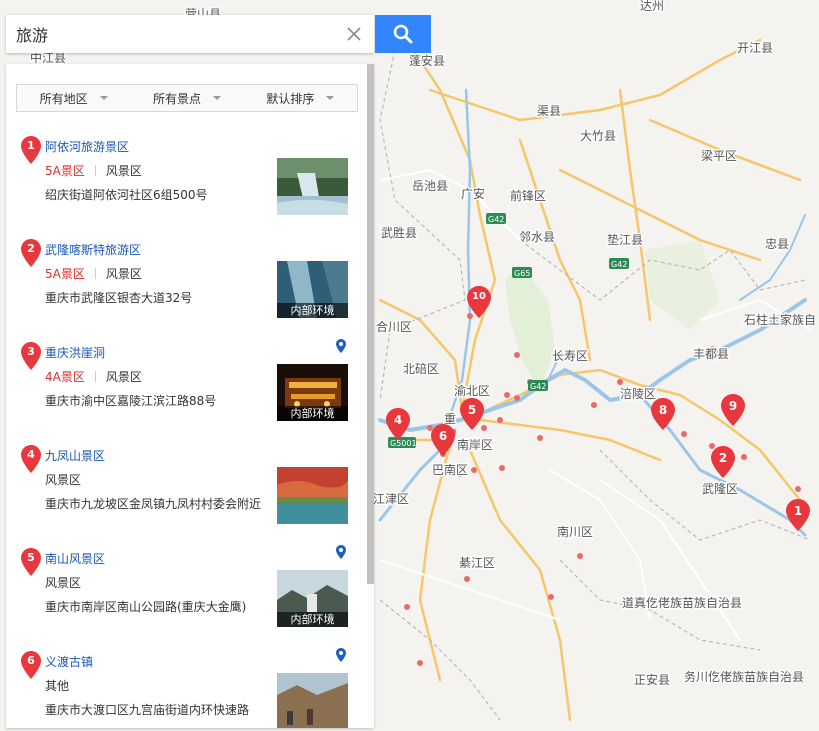 The image size is (819, 731). What do you see at coordinates (153, 504) in the screenshot?
I see `result-address: 重庆市九龙坡区金凤镇九凤村村委会附近` at bounding box center [153, 504].